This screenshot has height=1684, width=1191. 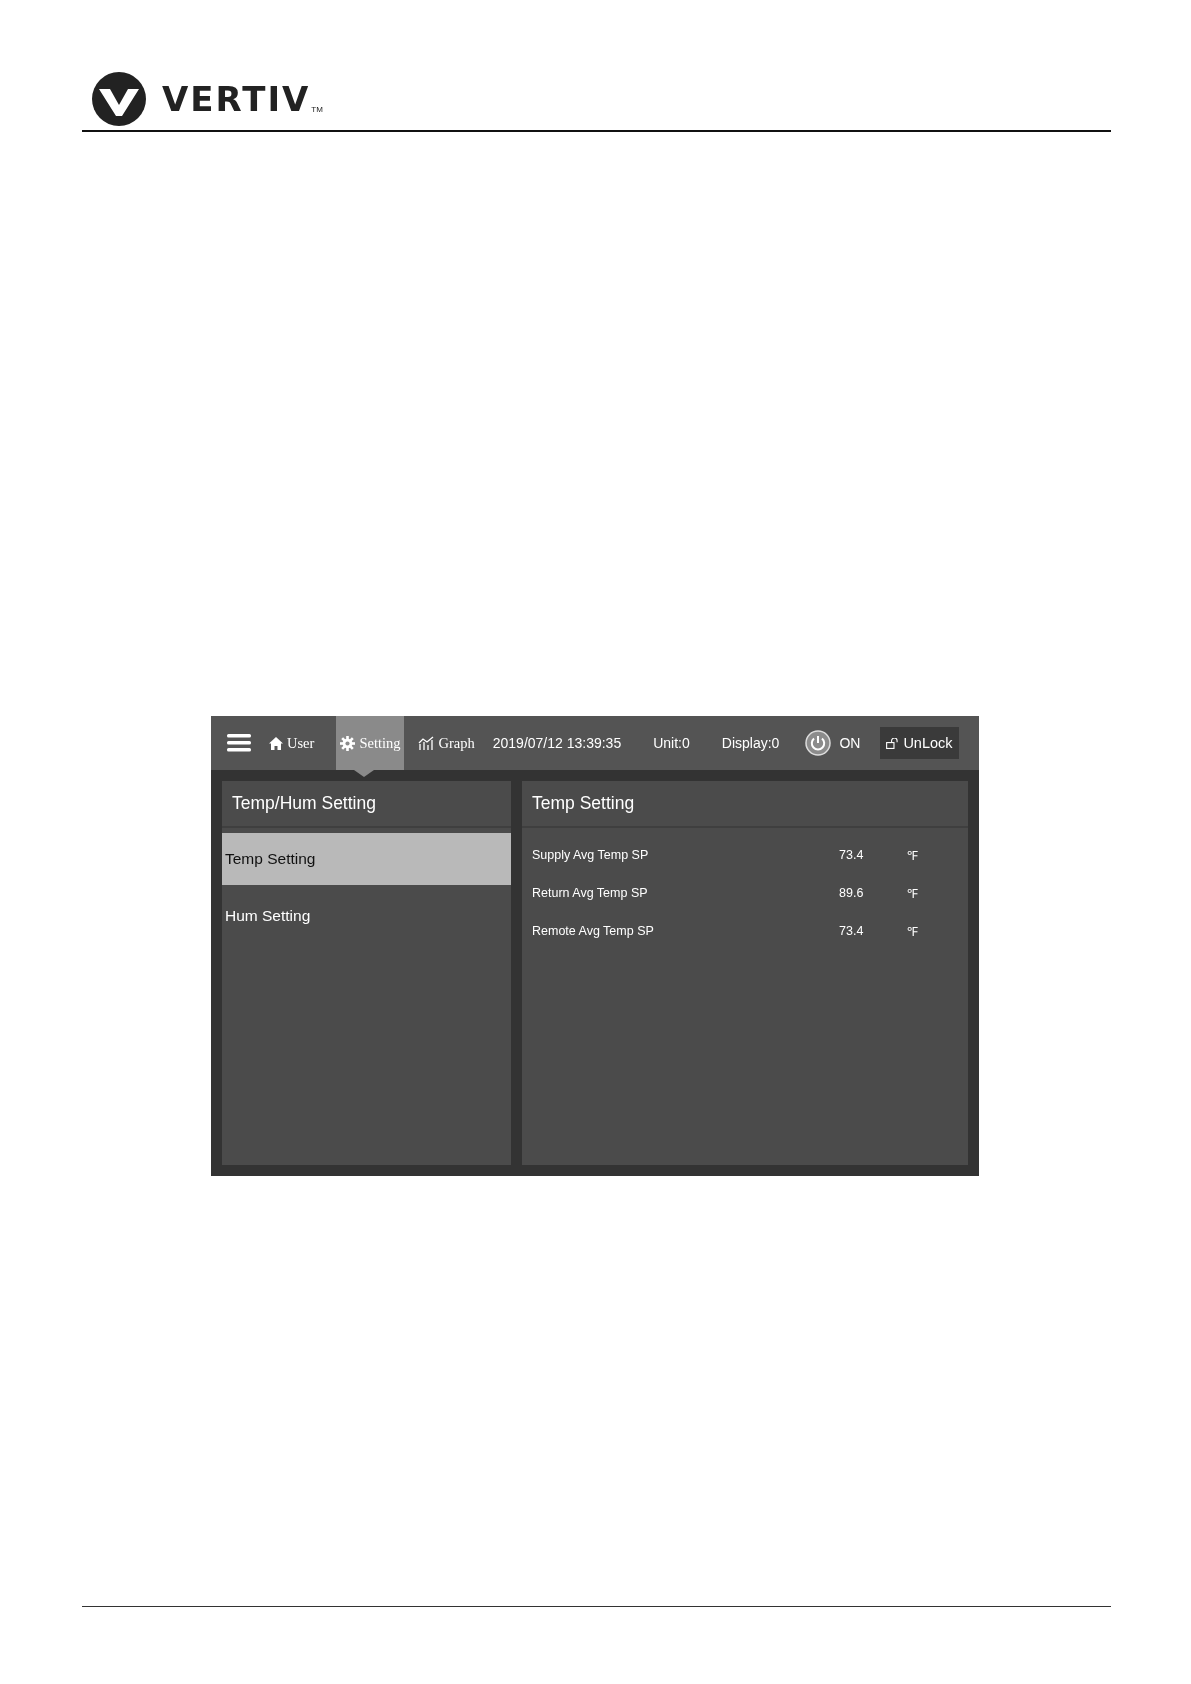 What do you see at coordinates (239, 743) in the screenshot?
I see `menu-icon` at bounding box center [239, 743].